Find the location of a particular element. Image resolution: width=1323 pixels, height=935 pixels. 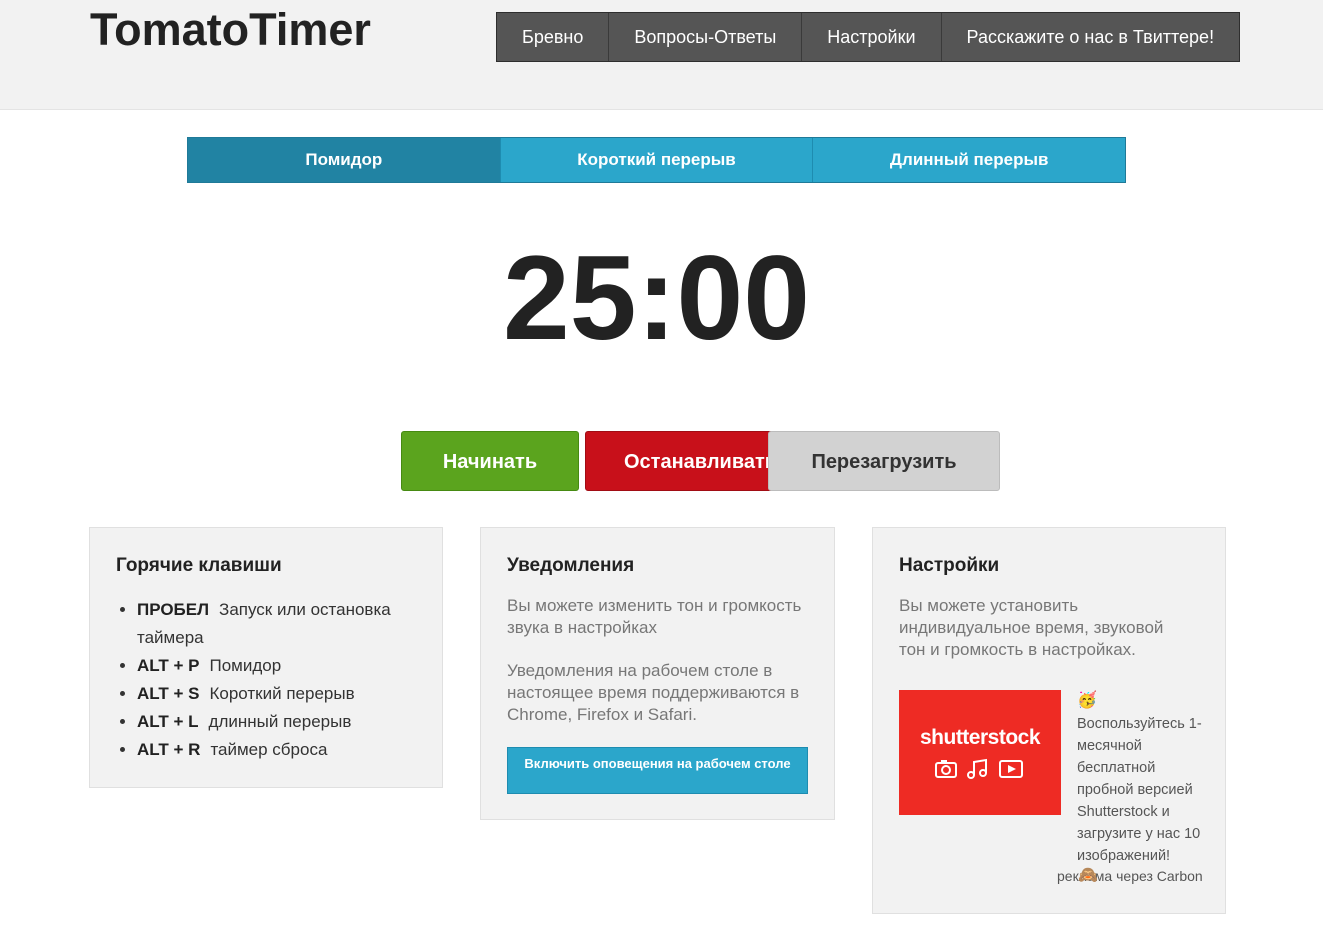

hotkeys-title: Горячие клавиши is located at coordinates (199, 565).